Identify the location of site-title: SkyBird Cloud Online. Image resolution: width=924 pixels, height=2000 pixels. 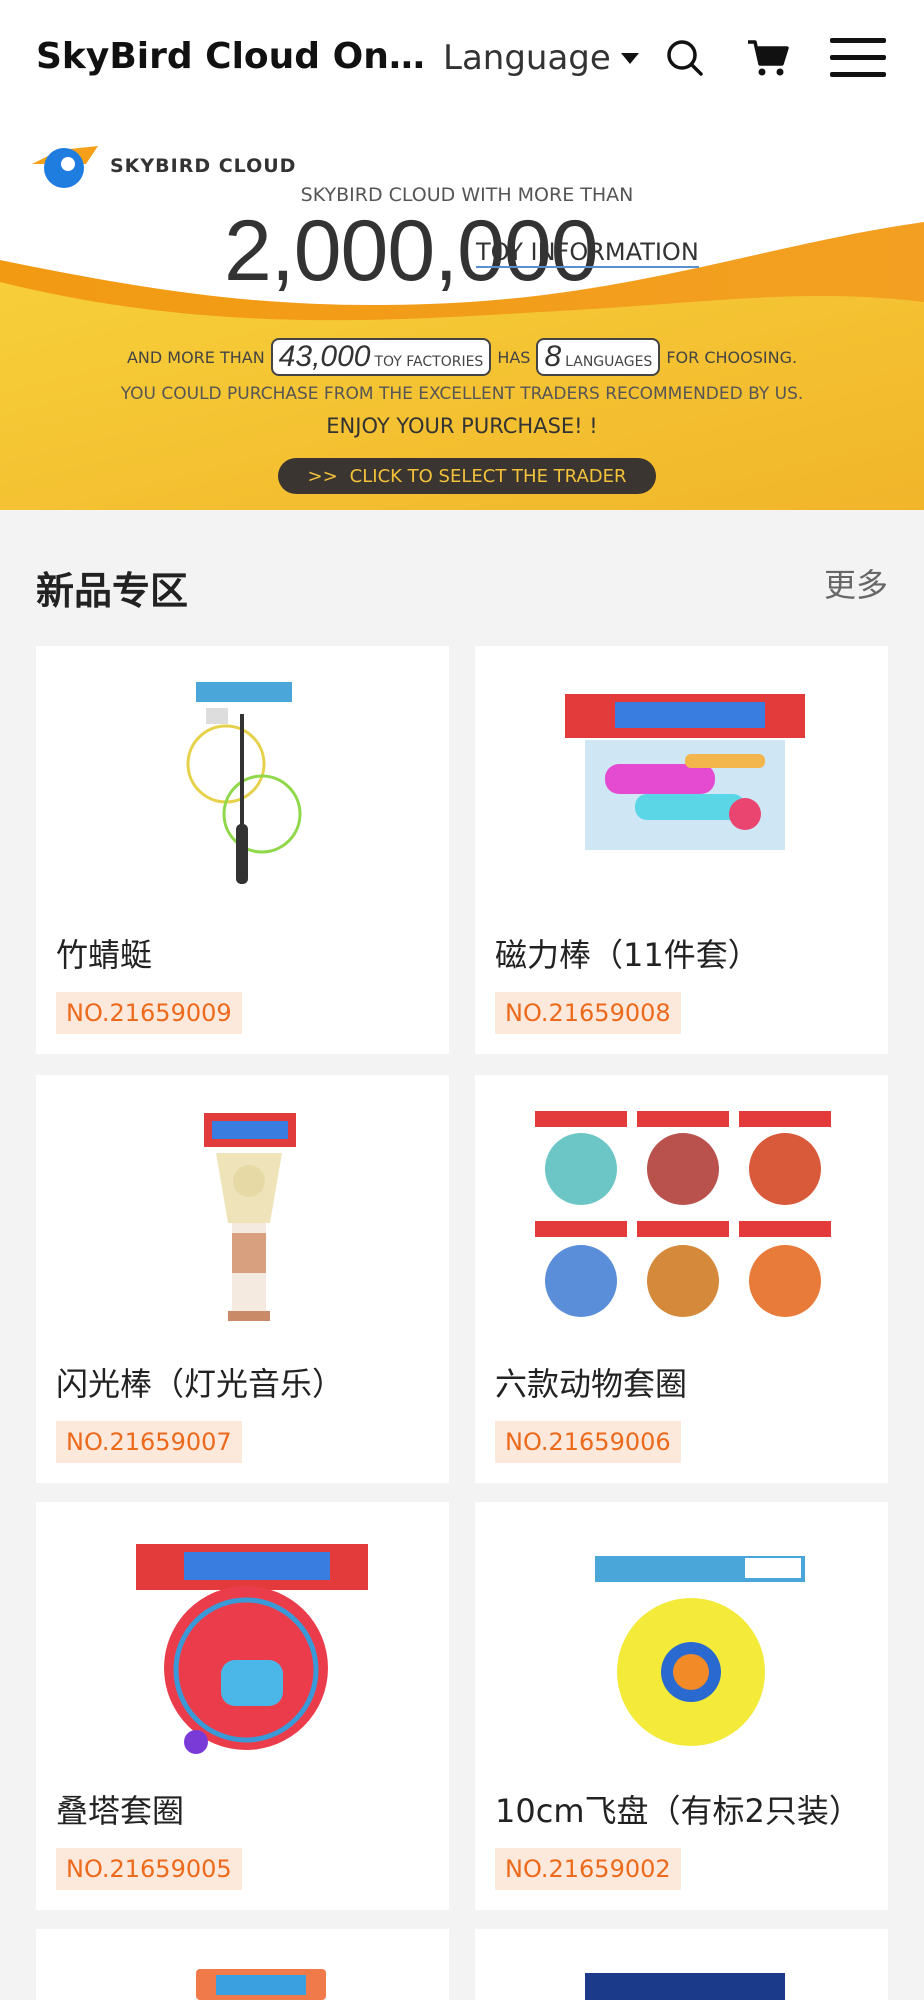
(233, 56).